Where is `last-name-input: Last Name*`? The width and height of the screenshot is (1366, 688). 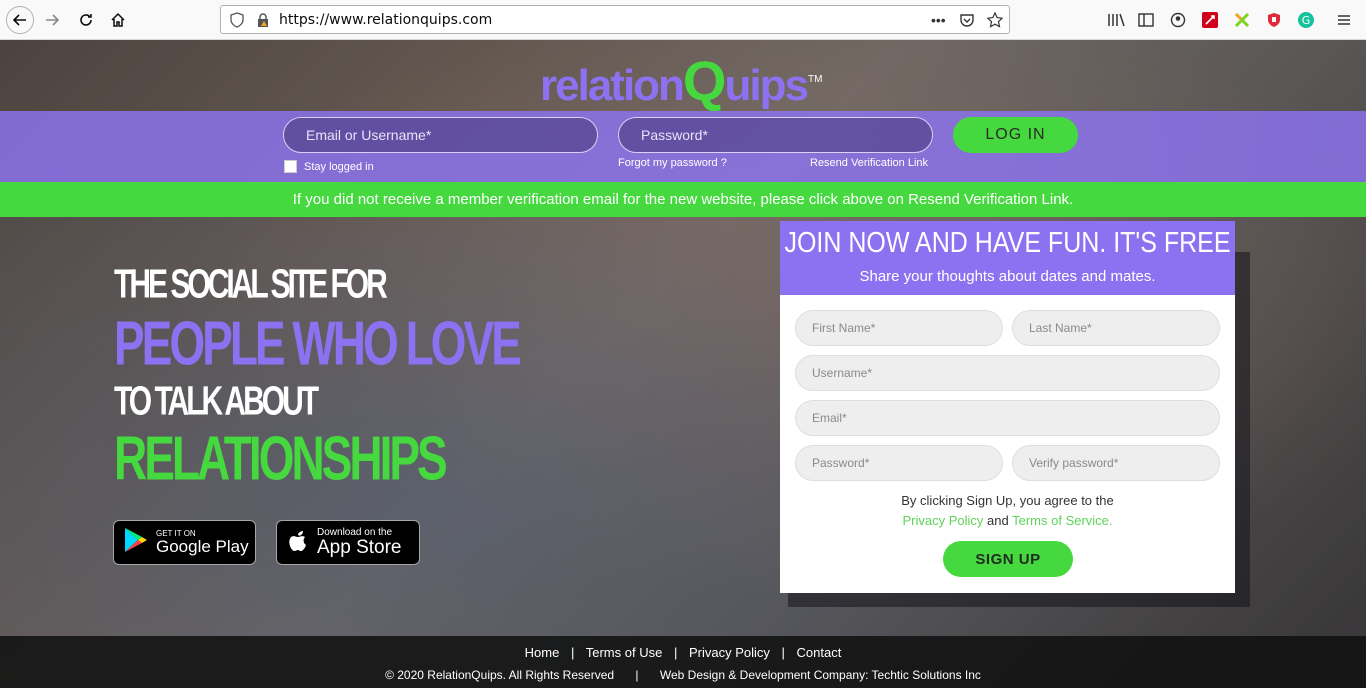
last-name-input: Last Name* is located at coordinates (1116, 328).